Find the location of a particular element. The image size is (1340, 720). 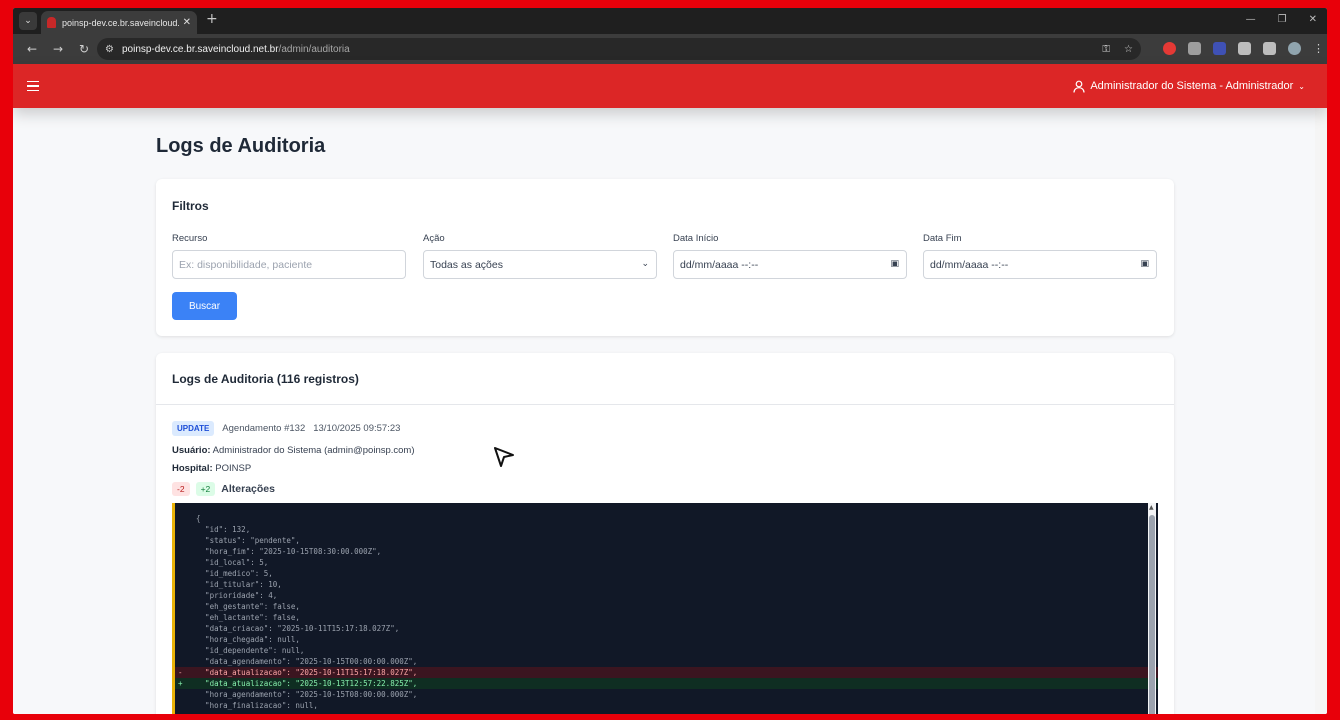

data-inicio-field: Data Início dd/mm/aaaa --:-- ▣ is located at coordinates (790, 256).